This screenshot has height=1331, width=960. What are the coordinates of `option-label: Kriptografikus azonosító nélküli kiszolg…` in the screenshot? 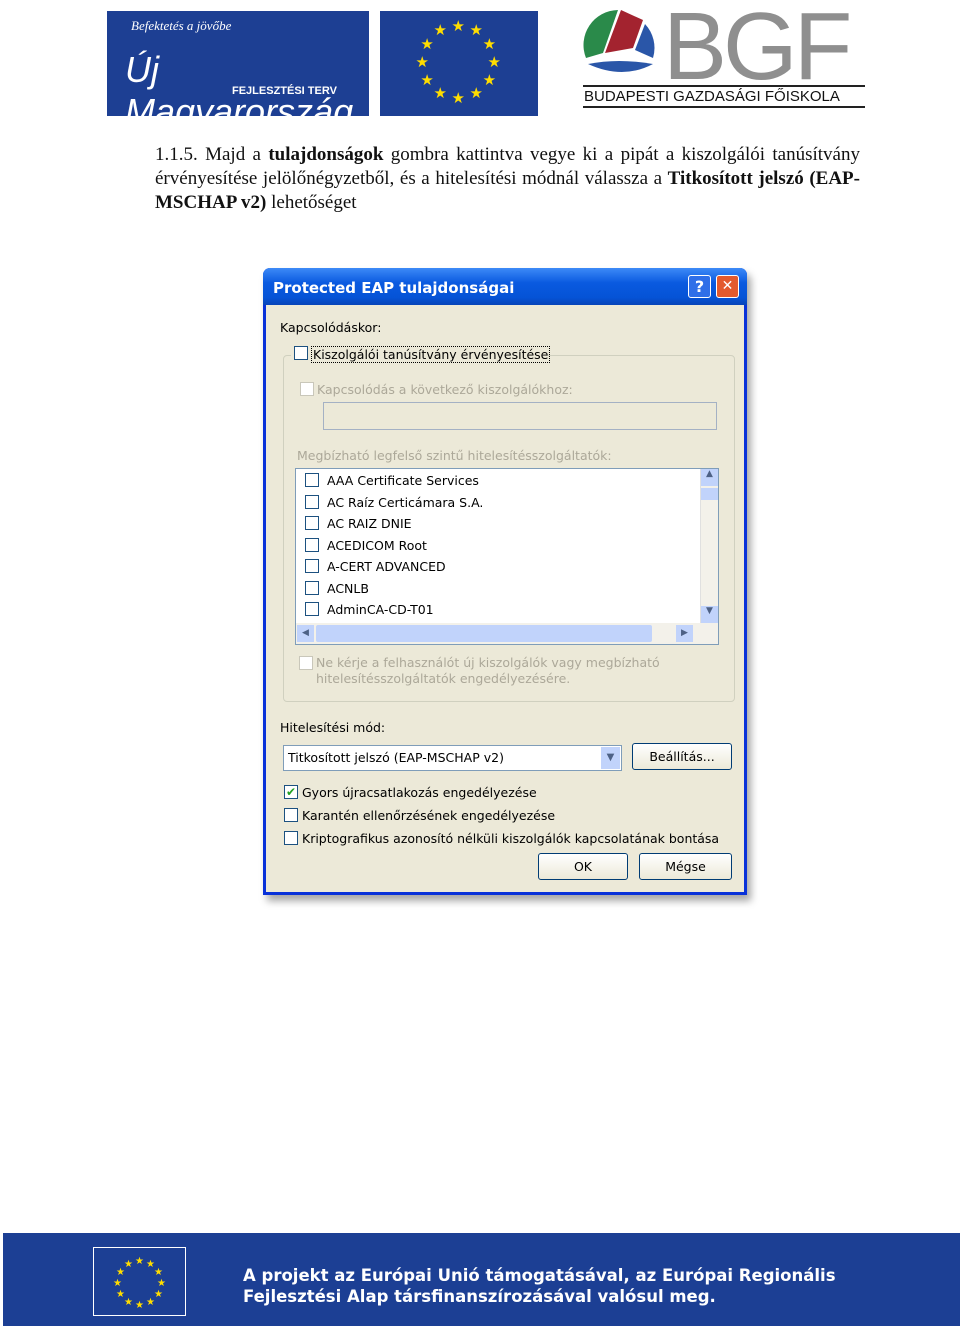 It's located at (510, 838).